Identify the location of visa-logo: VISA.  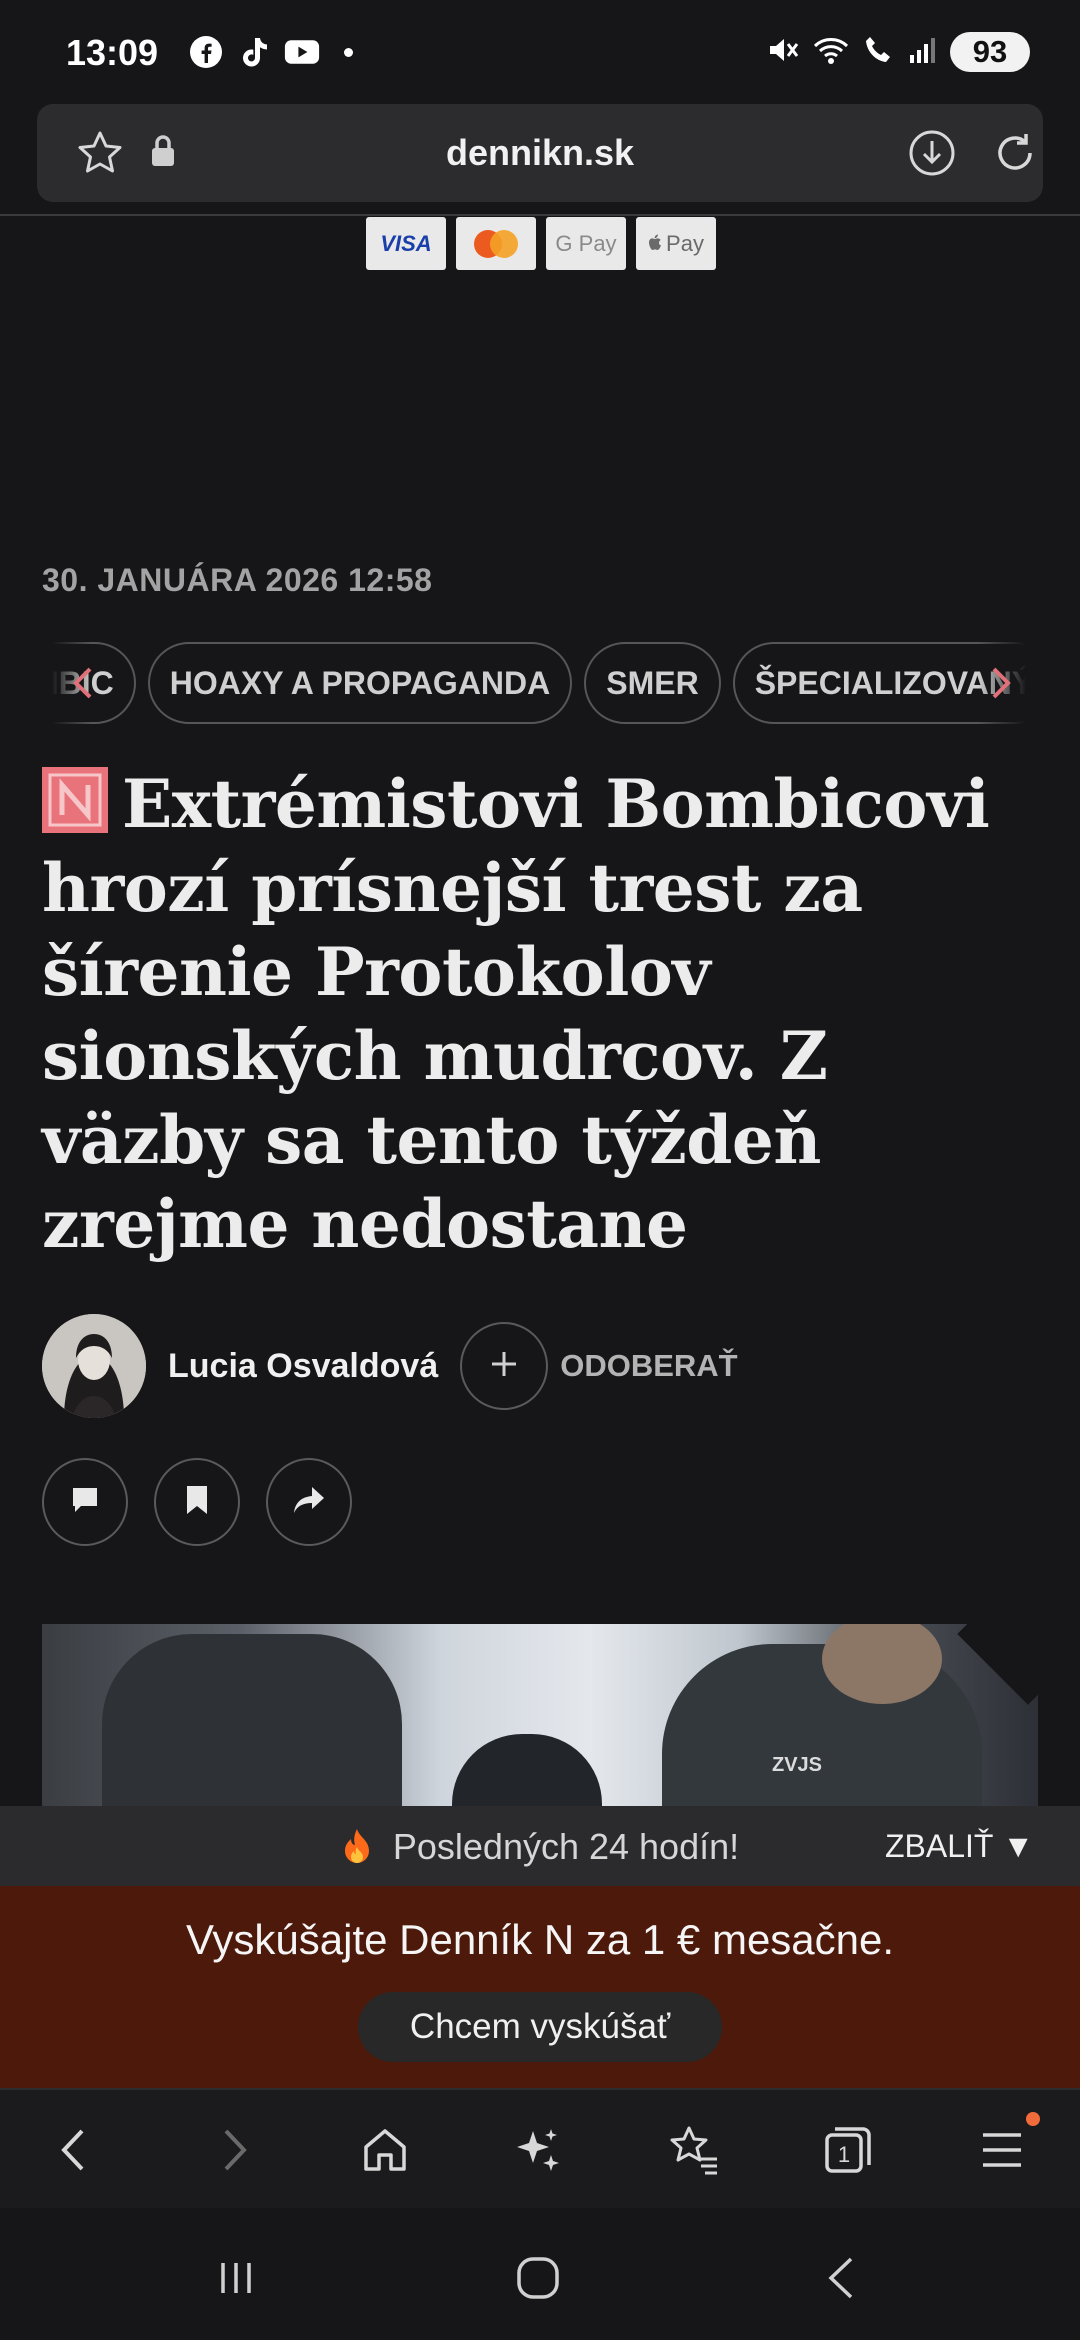
(406, 243).